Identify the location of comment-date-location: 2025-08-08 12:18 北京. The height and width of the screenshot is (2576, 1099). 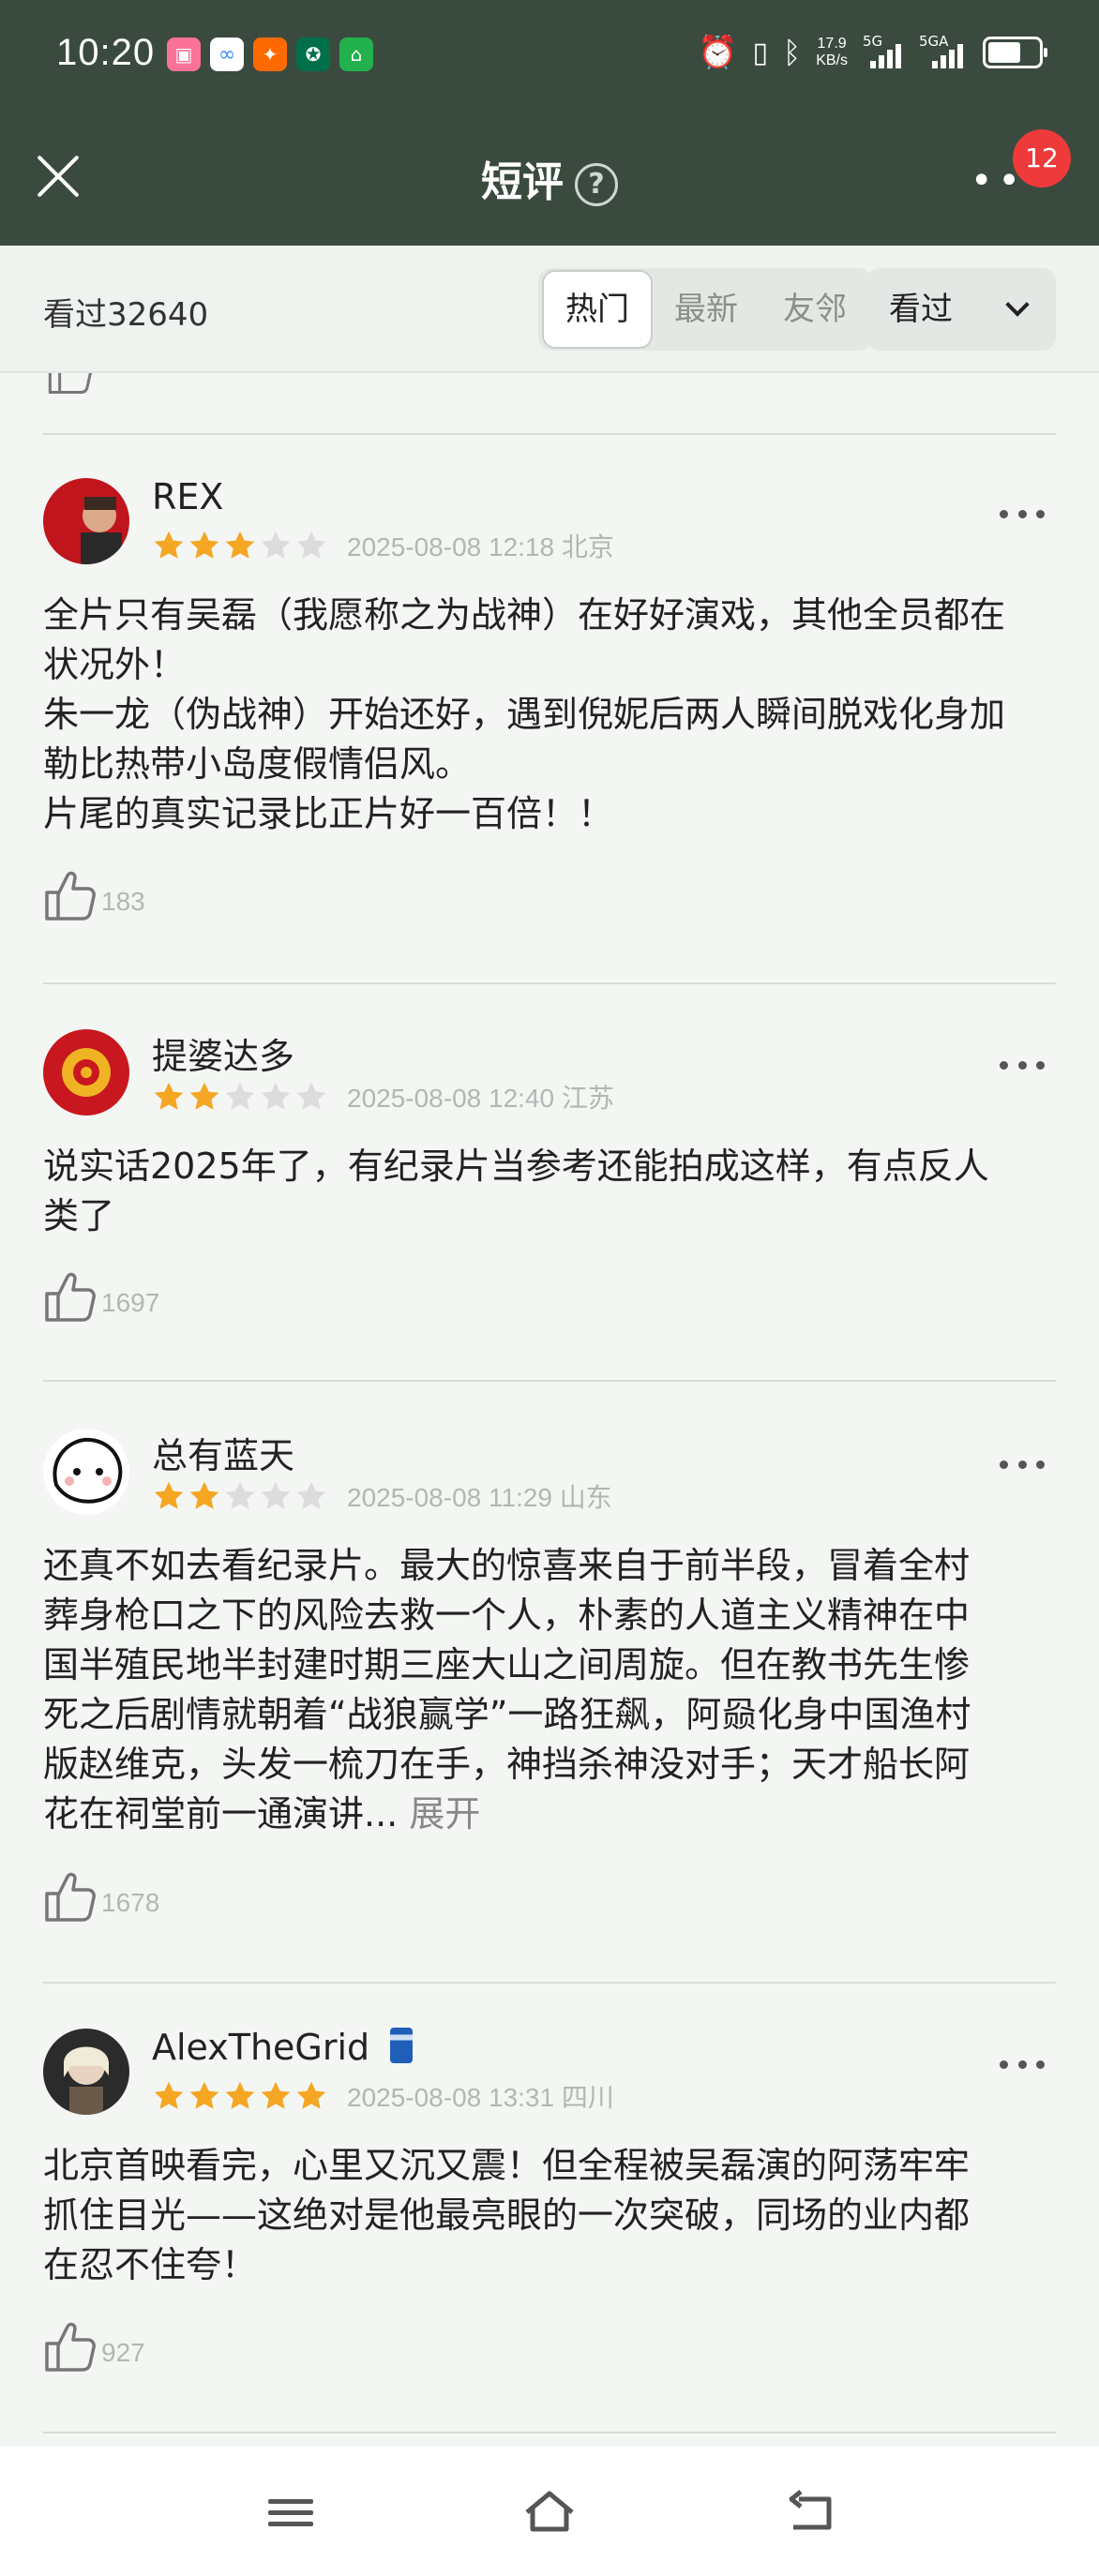
(480, 547).